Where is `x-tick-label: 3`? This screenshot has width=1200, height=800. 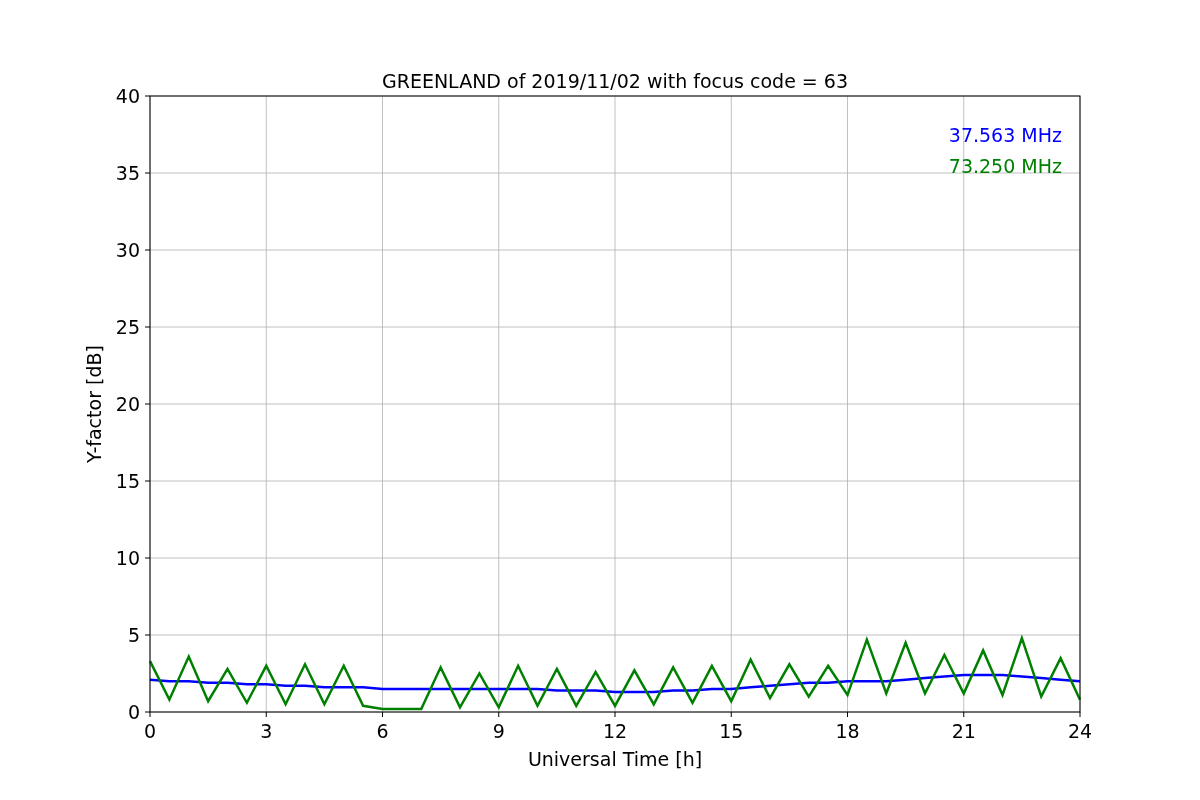
x-tick-label: 3 is located at coordinates (266, 731).